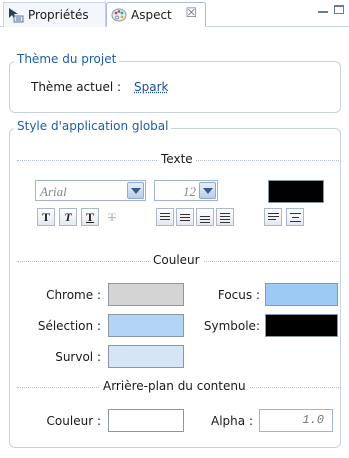 Image resolution: width=349 pixels, height=458 pixels. What do you see at coordinates (231, 326) in the screenshot?
I see `symbol-label: Symbole:` at bounding box center [231, 326].